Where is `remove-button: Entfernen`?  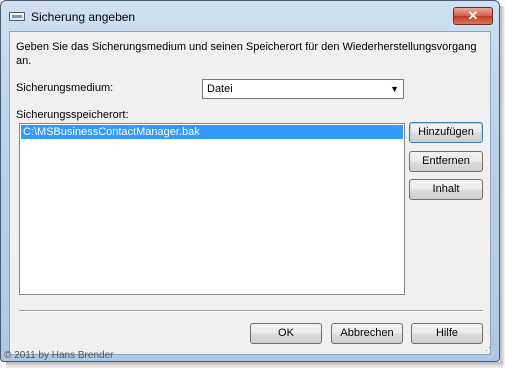
remove-button: Entfernen is located at coordinates (446, 161).